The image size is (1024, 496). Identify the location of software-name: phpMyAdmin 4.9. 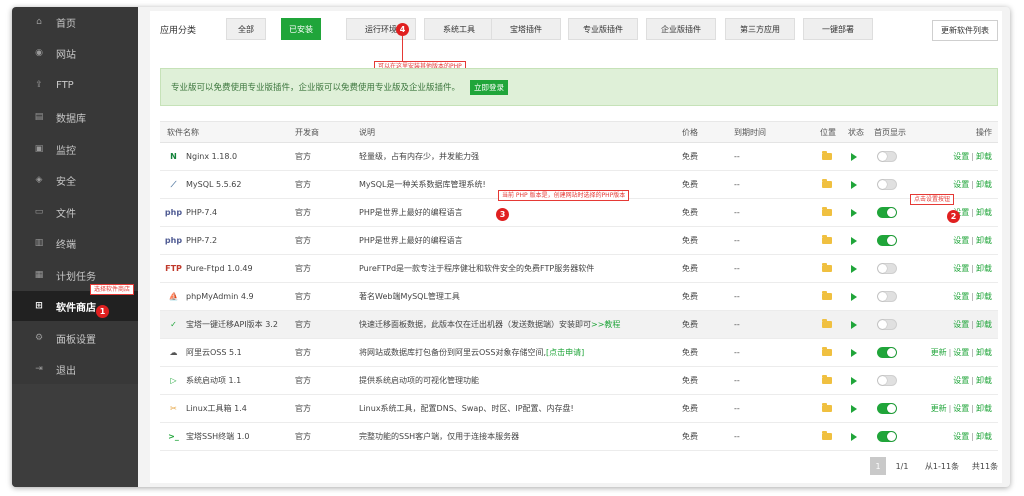
(220, 296).